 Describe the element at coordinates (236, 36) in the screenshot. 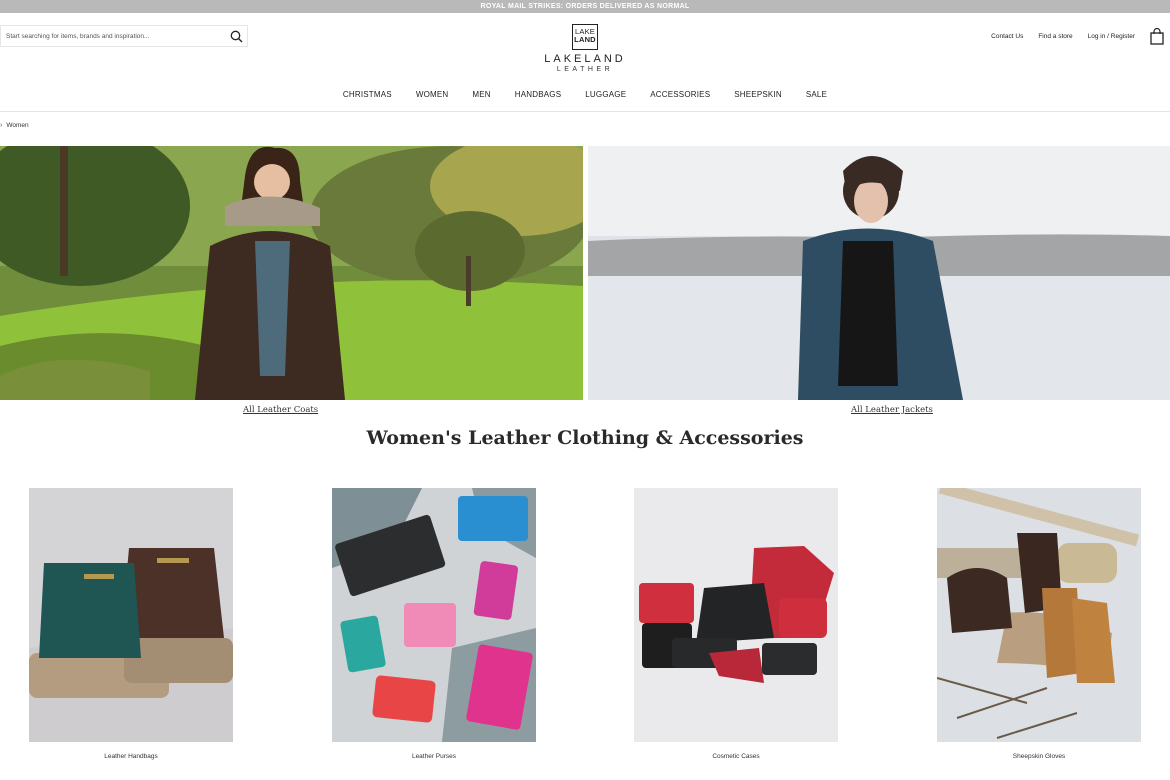

I see `search-icon` at that location.